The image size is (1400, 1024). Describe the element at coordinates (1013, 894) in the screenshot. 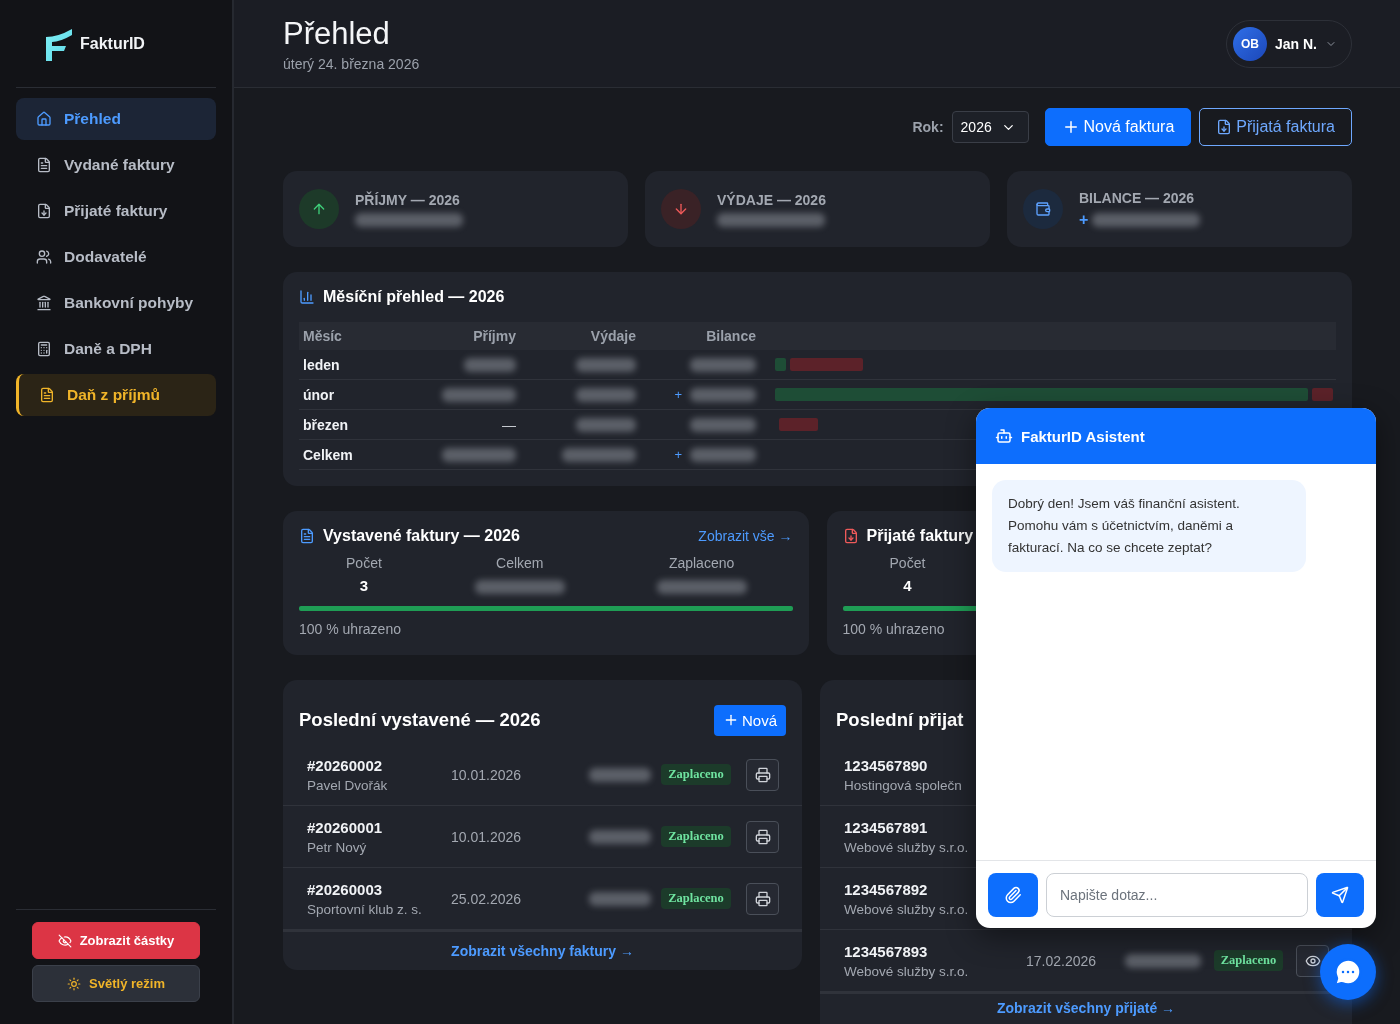

I see `attach-button` at that location.